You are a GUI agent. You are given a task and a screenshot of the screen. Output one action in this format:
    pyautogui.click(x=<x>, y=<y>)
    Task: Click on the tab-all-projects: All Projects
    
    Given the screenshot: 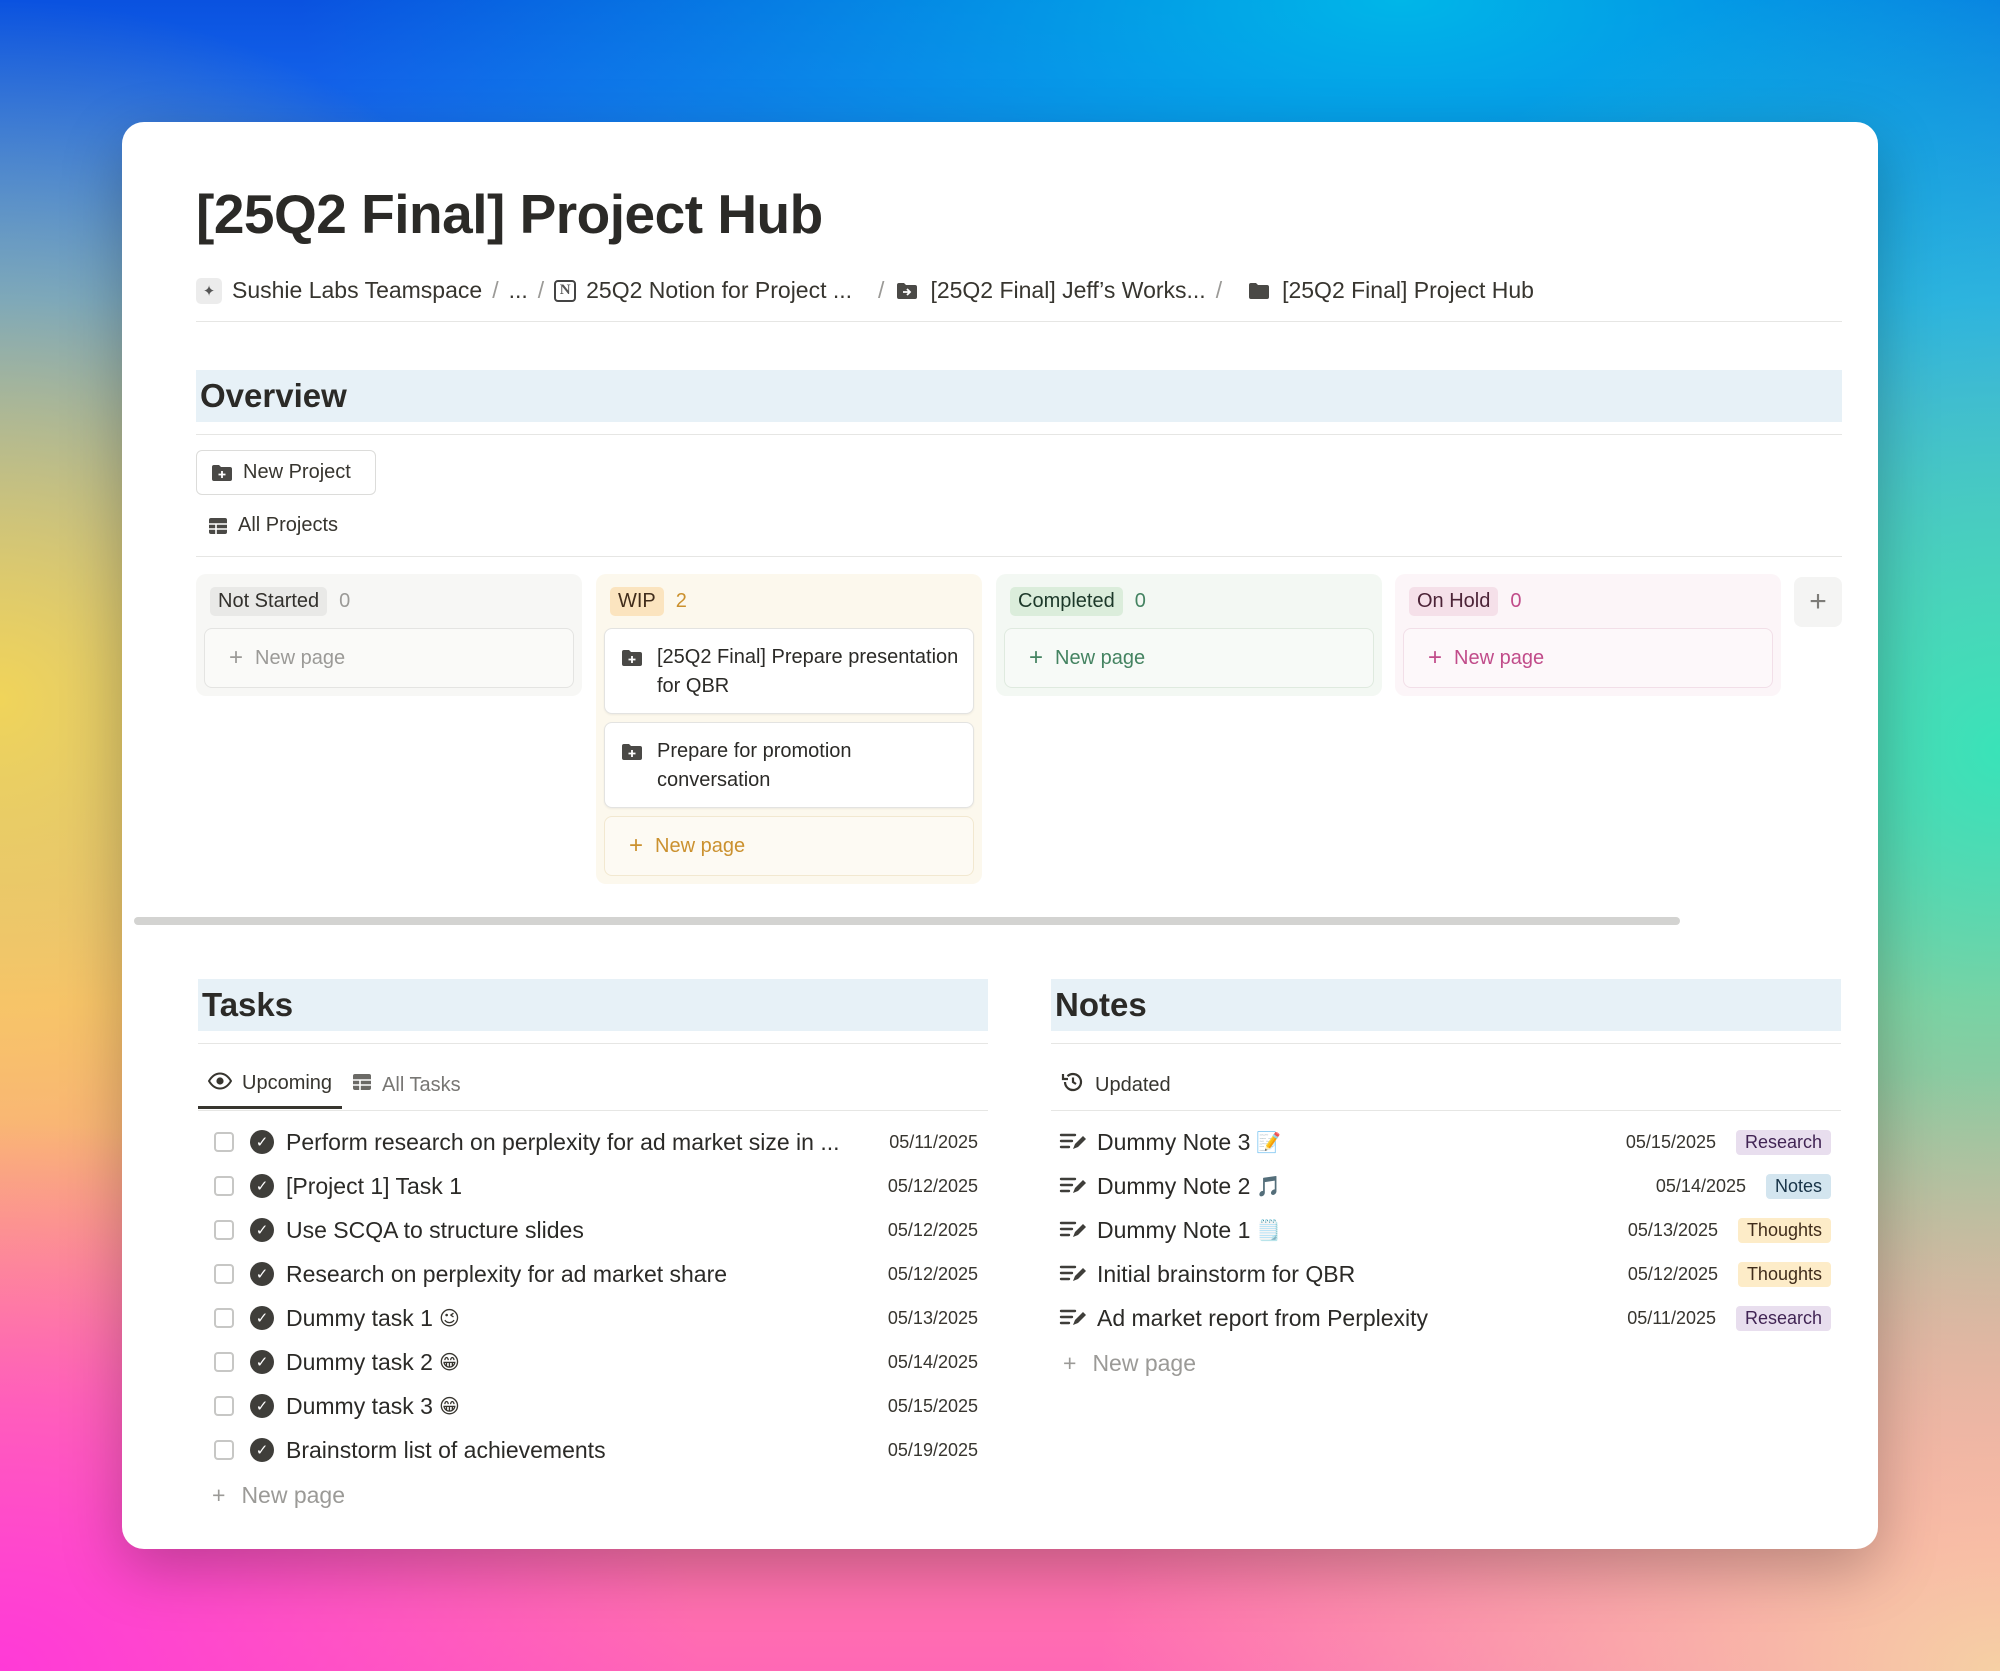 What is the action you would take?
    pyautogui.click(x=273, y=525)
    